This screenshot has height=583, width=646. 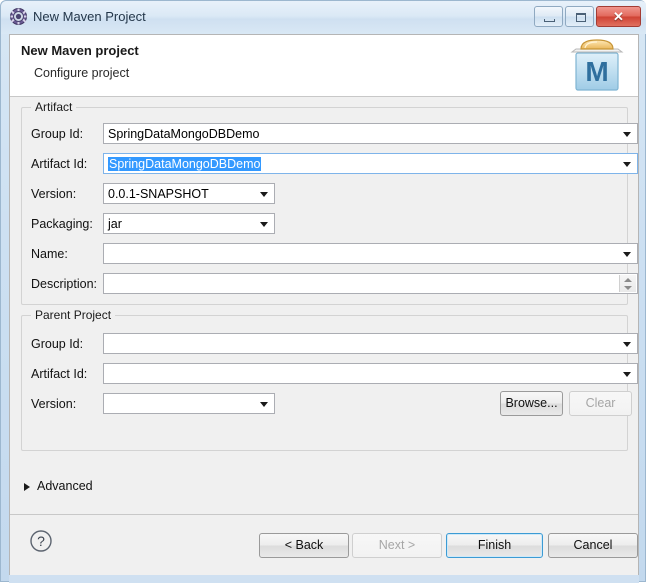 I want to click on advanced-expander: Advanced, so click(x=84, y=487).